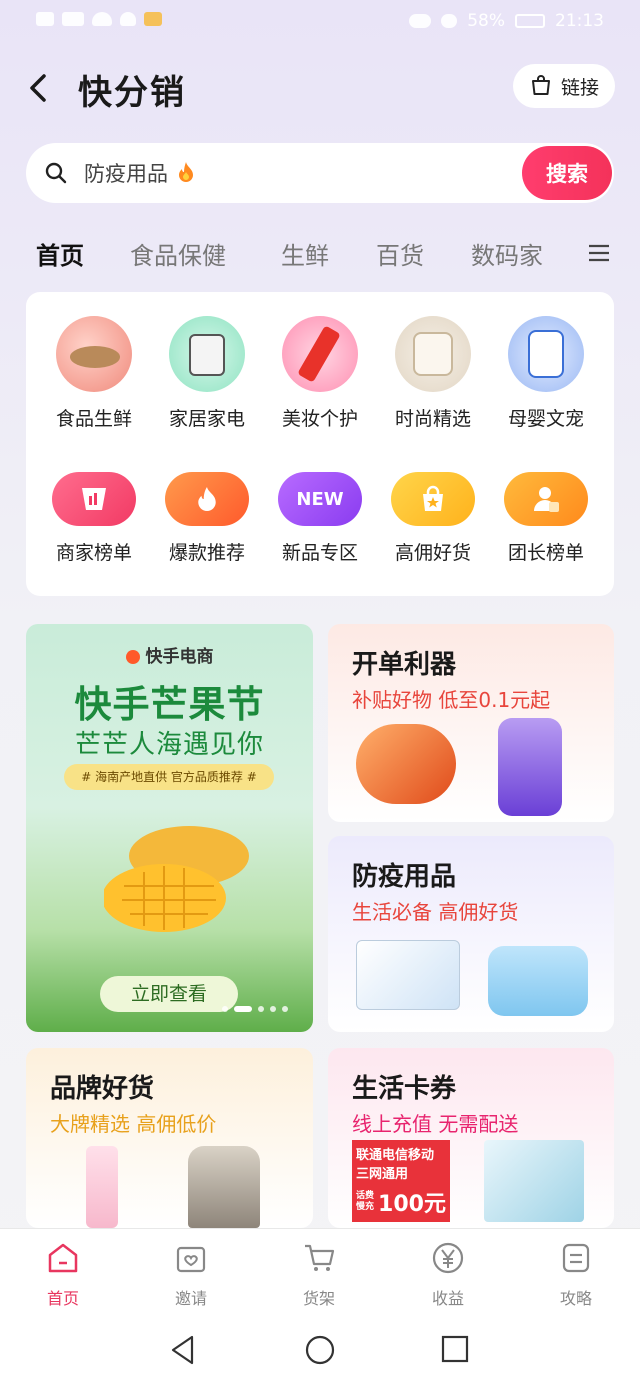 Image resolution: width=640 pixels, height=1387 pixels. Describe the element at coordinates (320, 88) in the screenshot. I see `header: 快分销 链接` at that location.